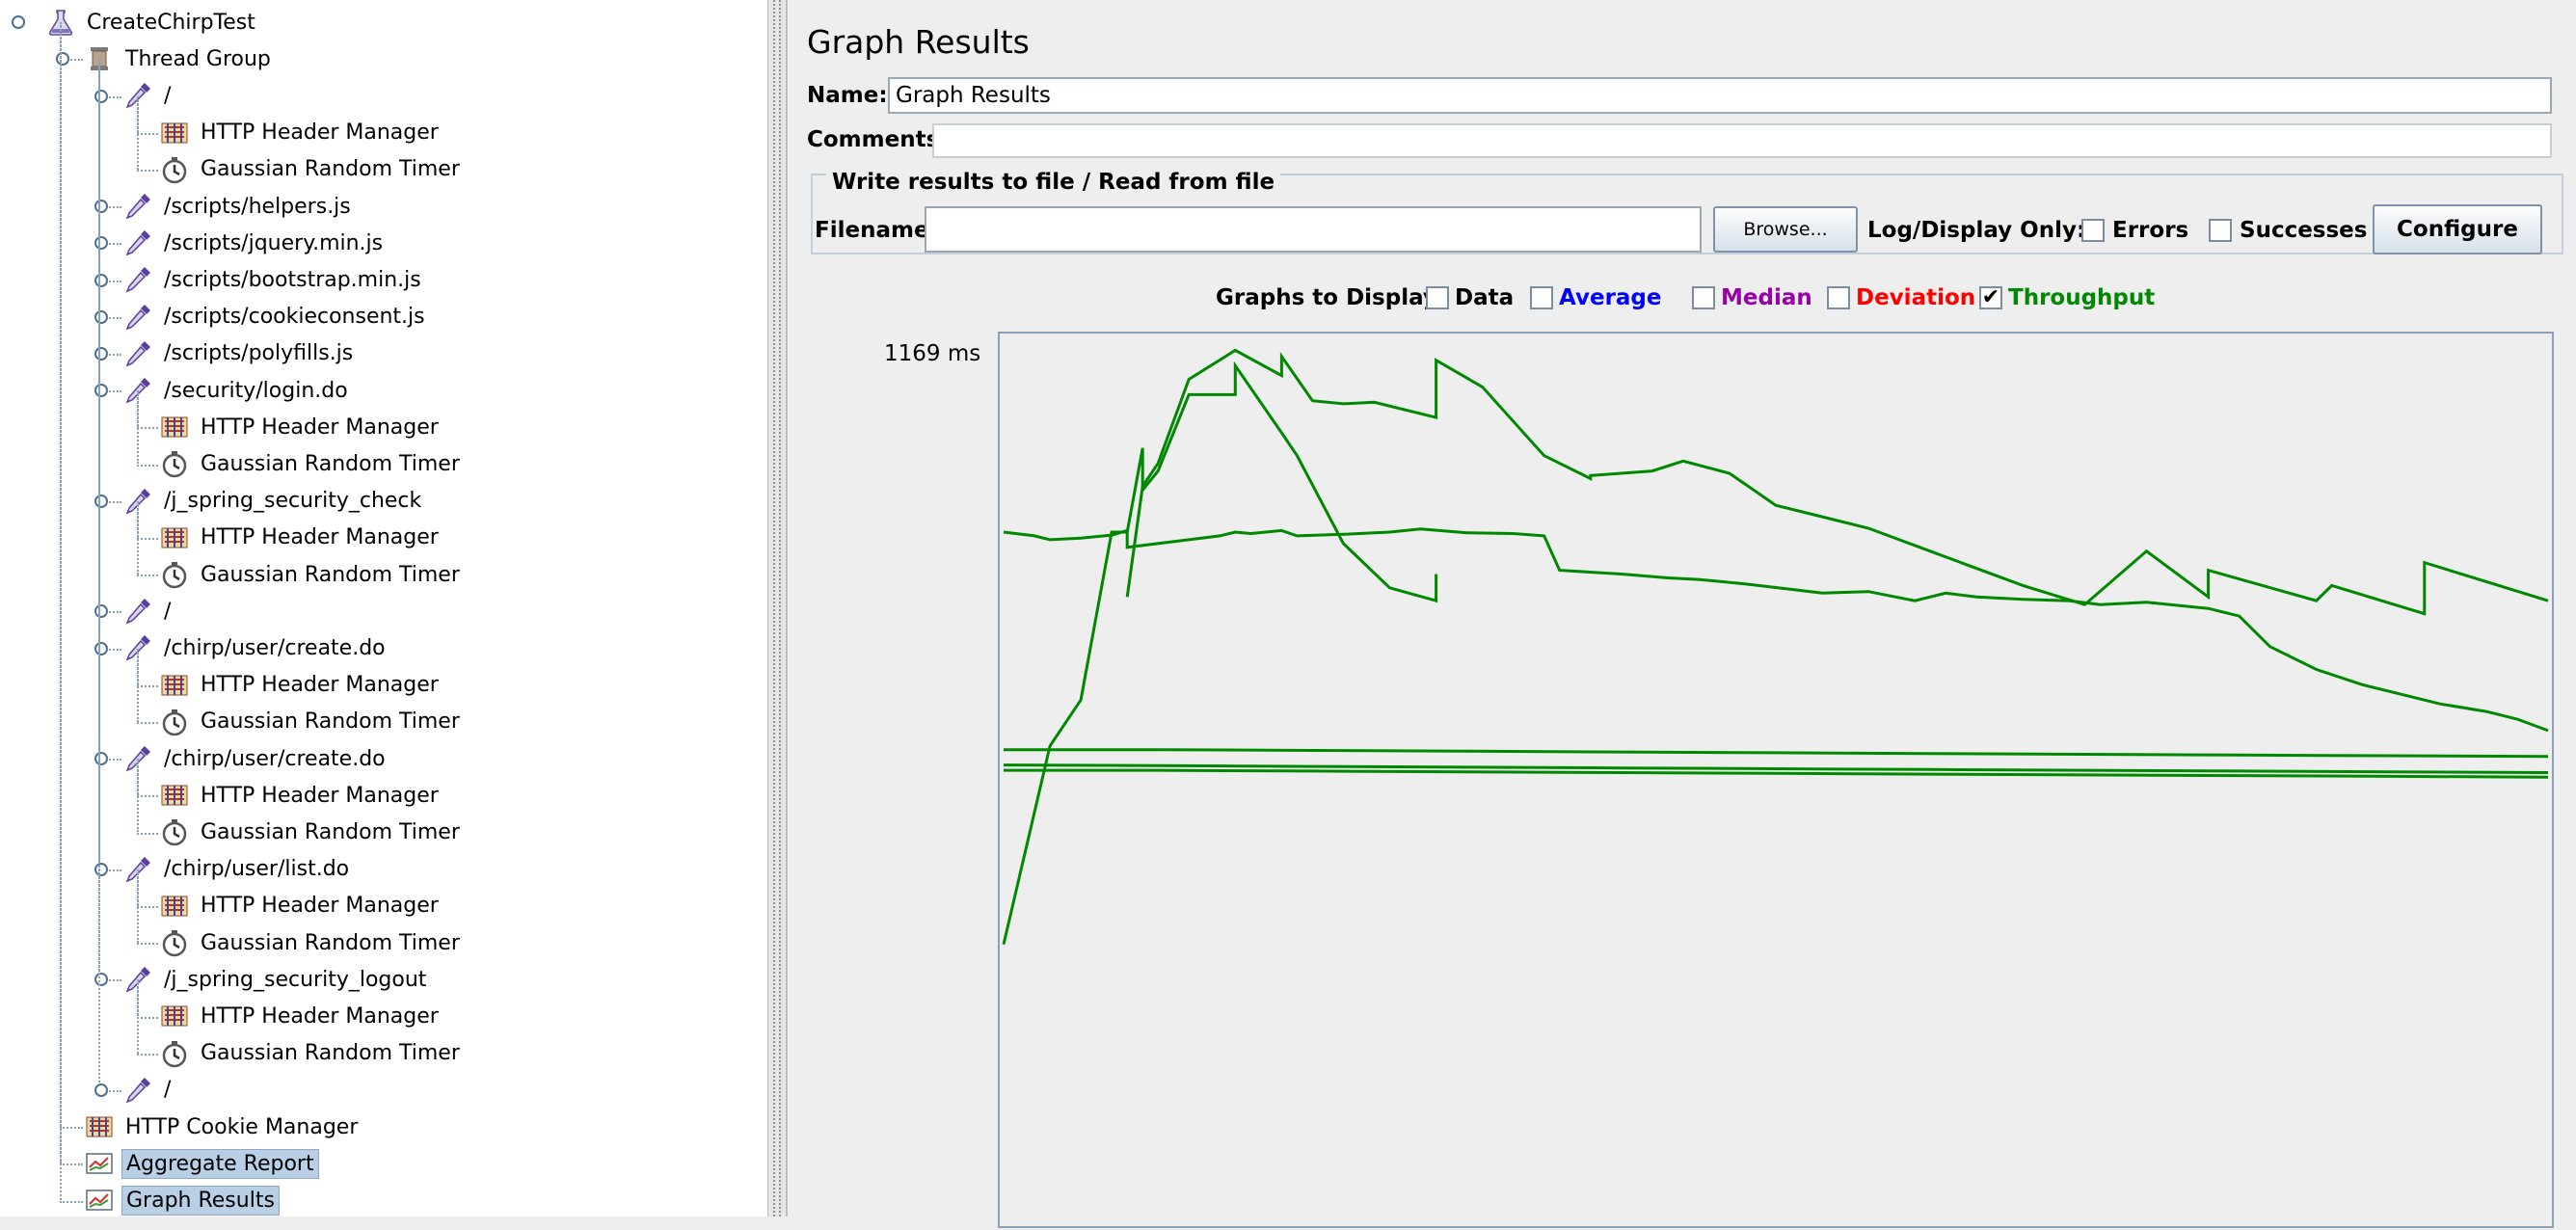 This screenshot has width=2576, height=1230. I want to click on tree-node-label: /security/login.do, so click(256, 390).